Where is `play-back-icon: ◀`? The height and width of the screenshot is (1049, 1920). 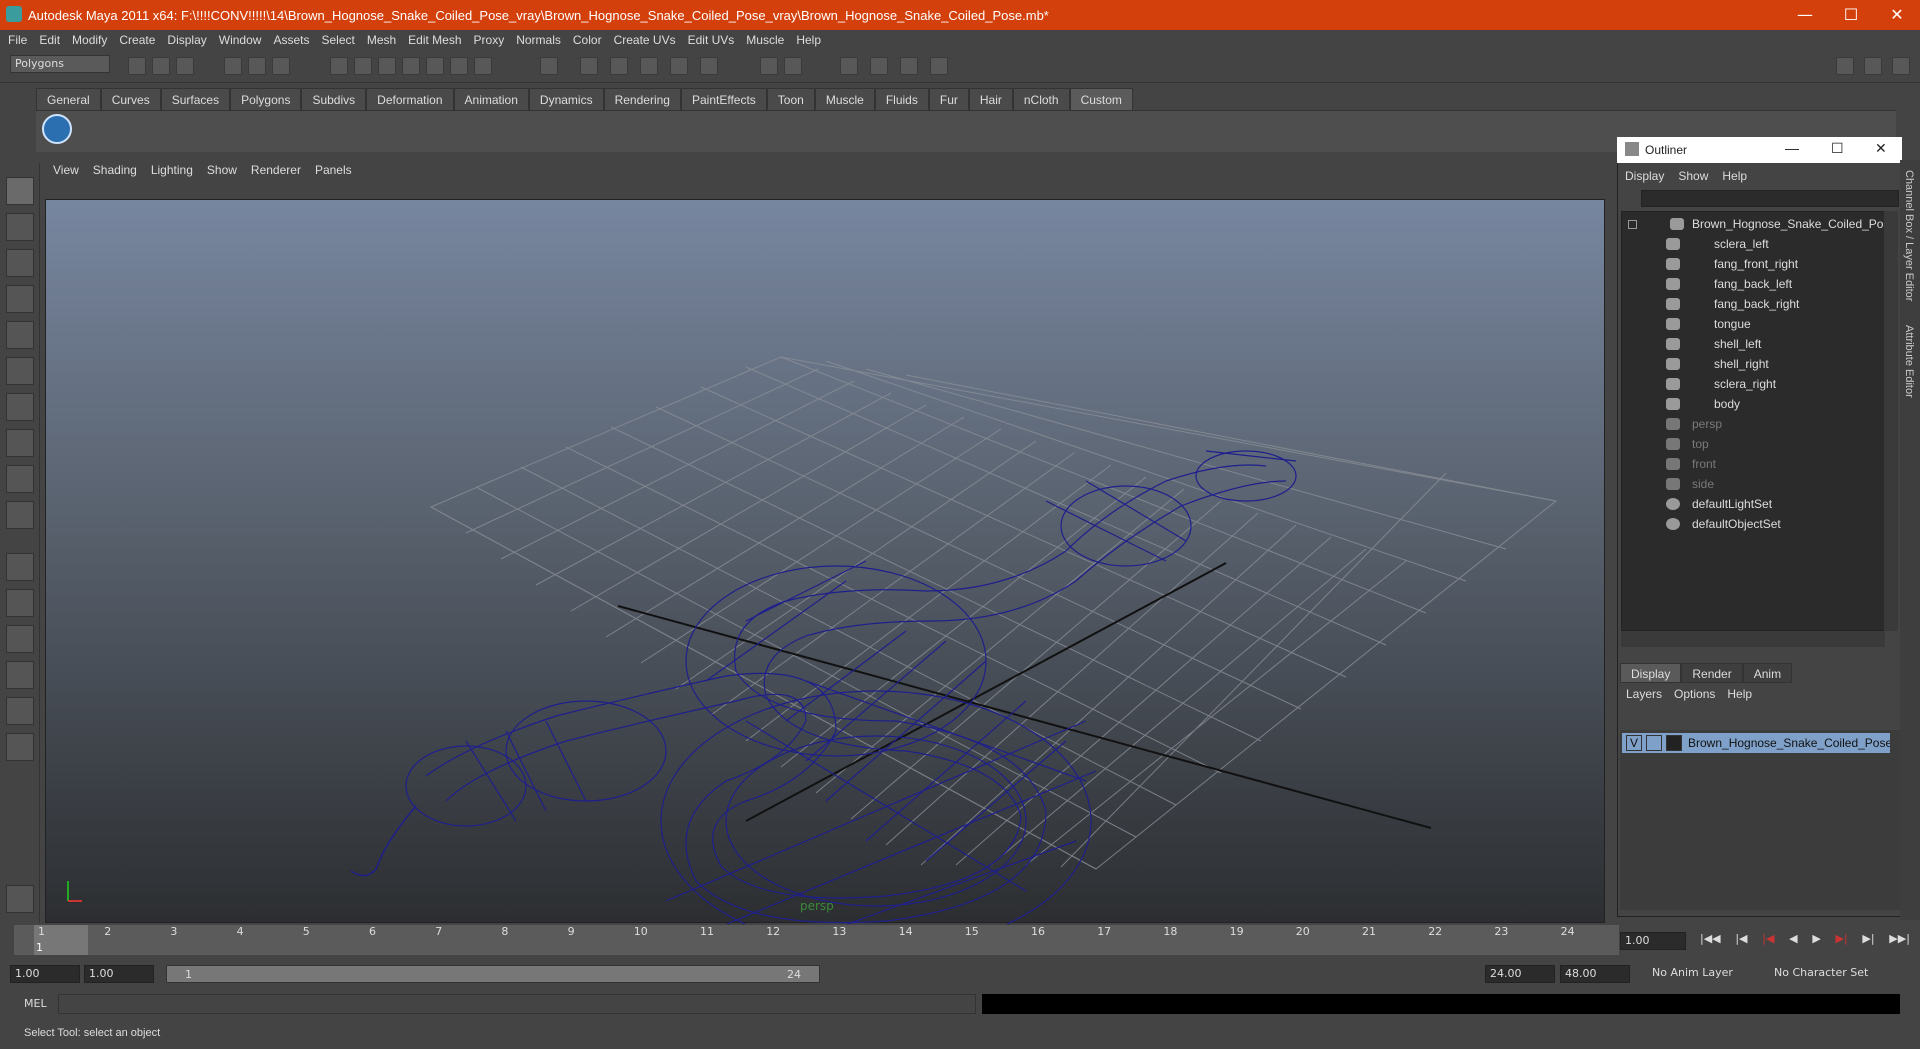 play-back-icon: ◀ is located at coordinates (1793, 941).